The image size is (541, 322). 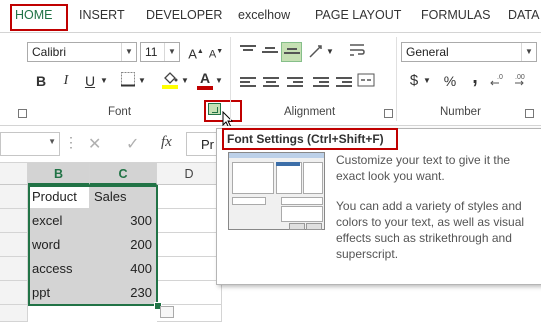 What do you see at coordinates (455, 15) in the screenshot?
I see `tab-formulas: FORMULAS` at bounding box center [455, 15].